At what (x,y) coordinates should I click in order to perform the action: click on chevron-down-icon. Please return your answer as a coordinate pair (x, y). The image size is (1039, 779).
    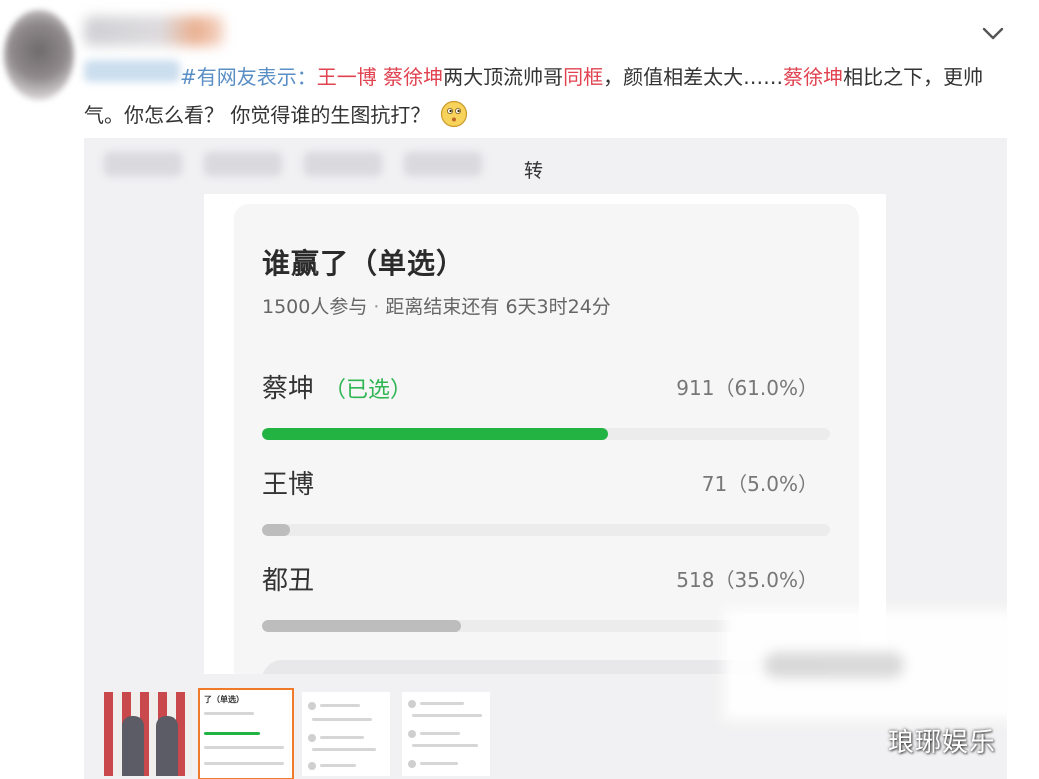
    Looking at the image, I should click on (993, 33).